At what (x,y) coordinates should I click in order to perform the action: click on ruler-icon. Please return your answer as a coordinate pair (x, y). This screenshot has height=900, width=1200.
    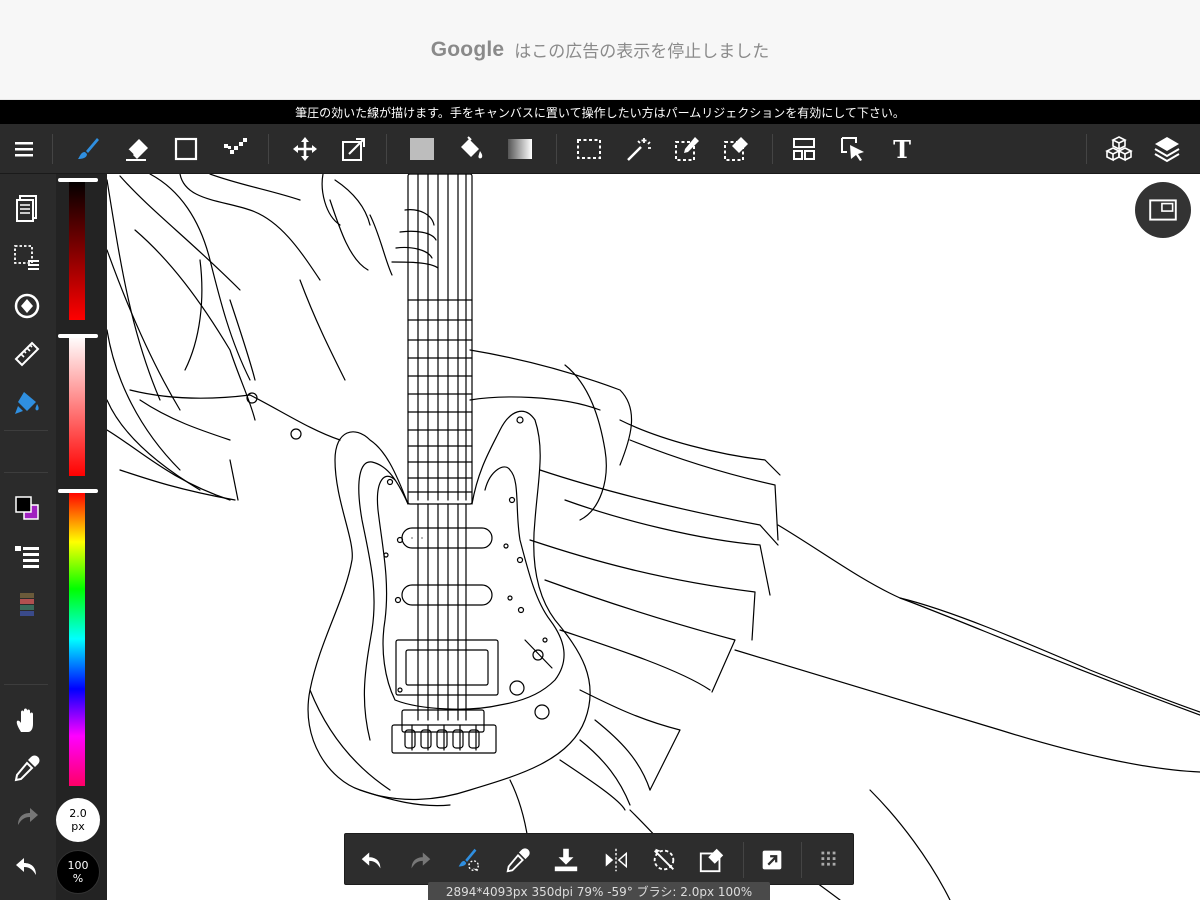
    Looking at the image, I should click on (27, 354).